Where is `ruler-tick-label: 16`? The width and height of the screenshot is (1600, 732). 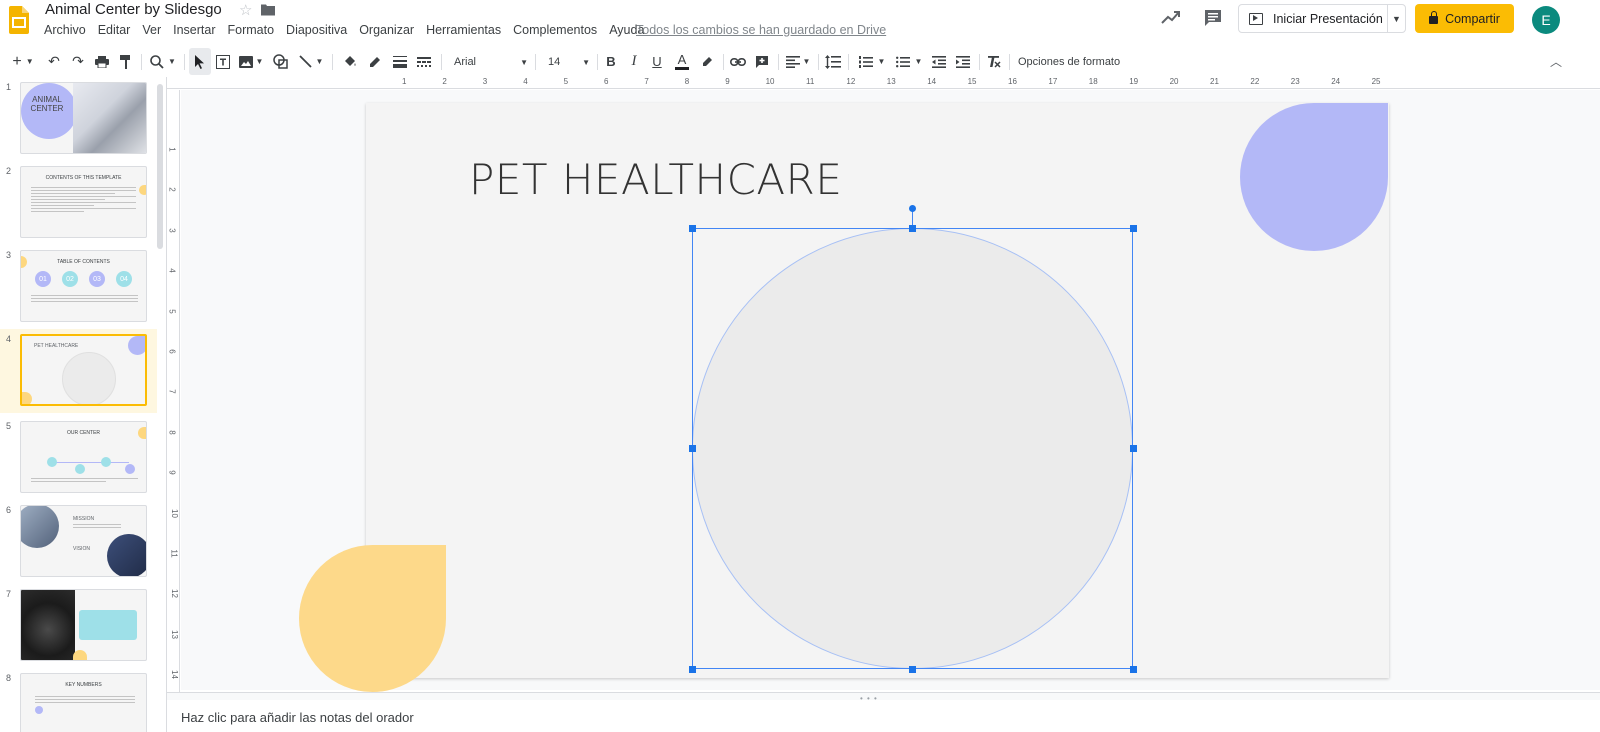
ruler-tick-label: 16 is located at coordinates (1012, 81).